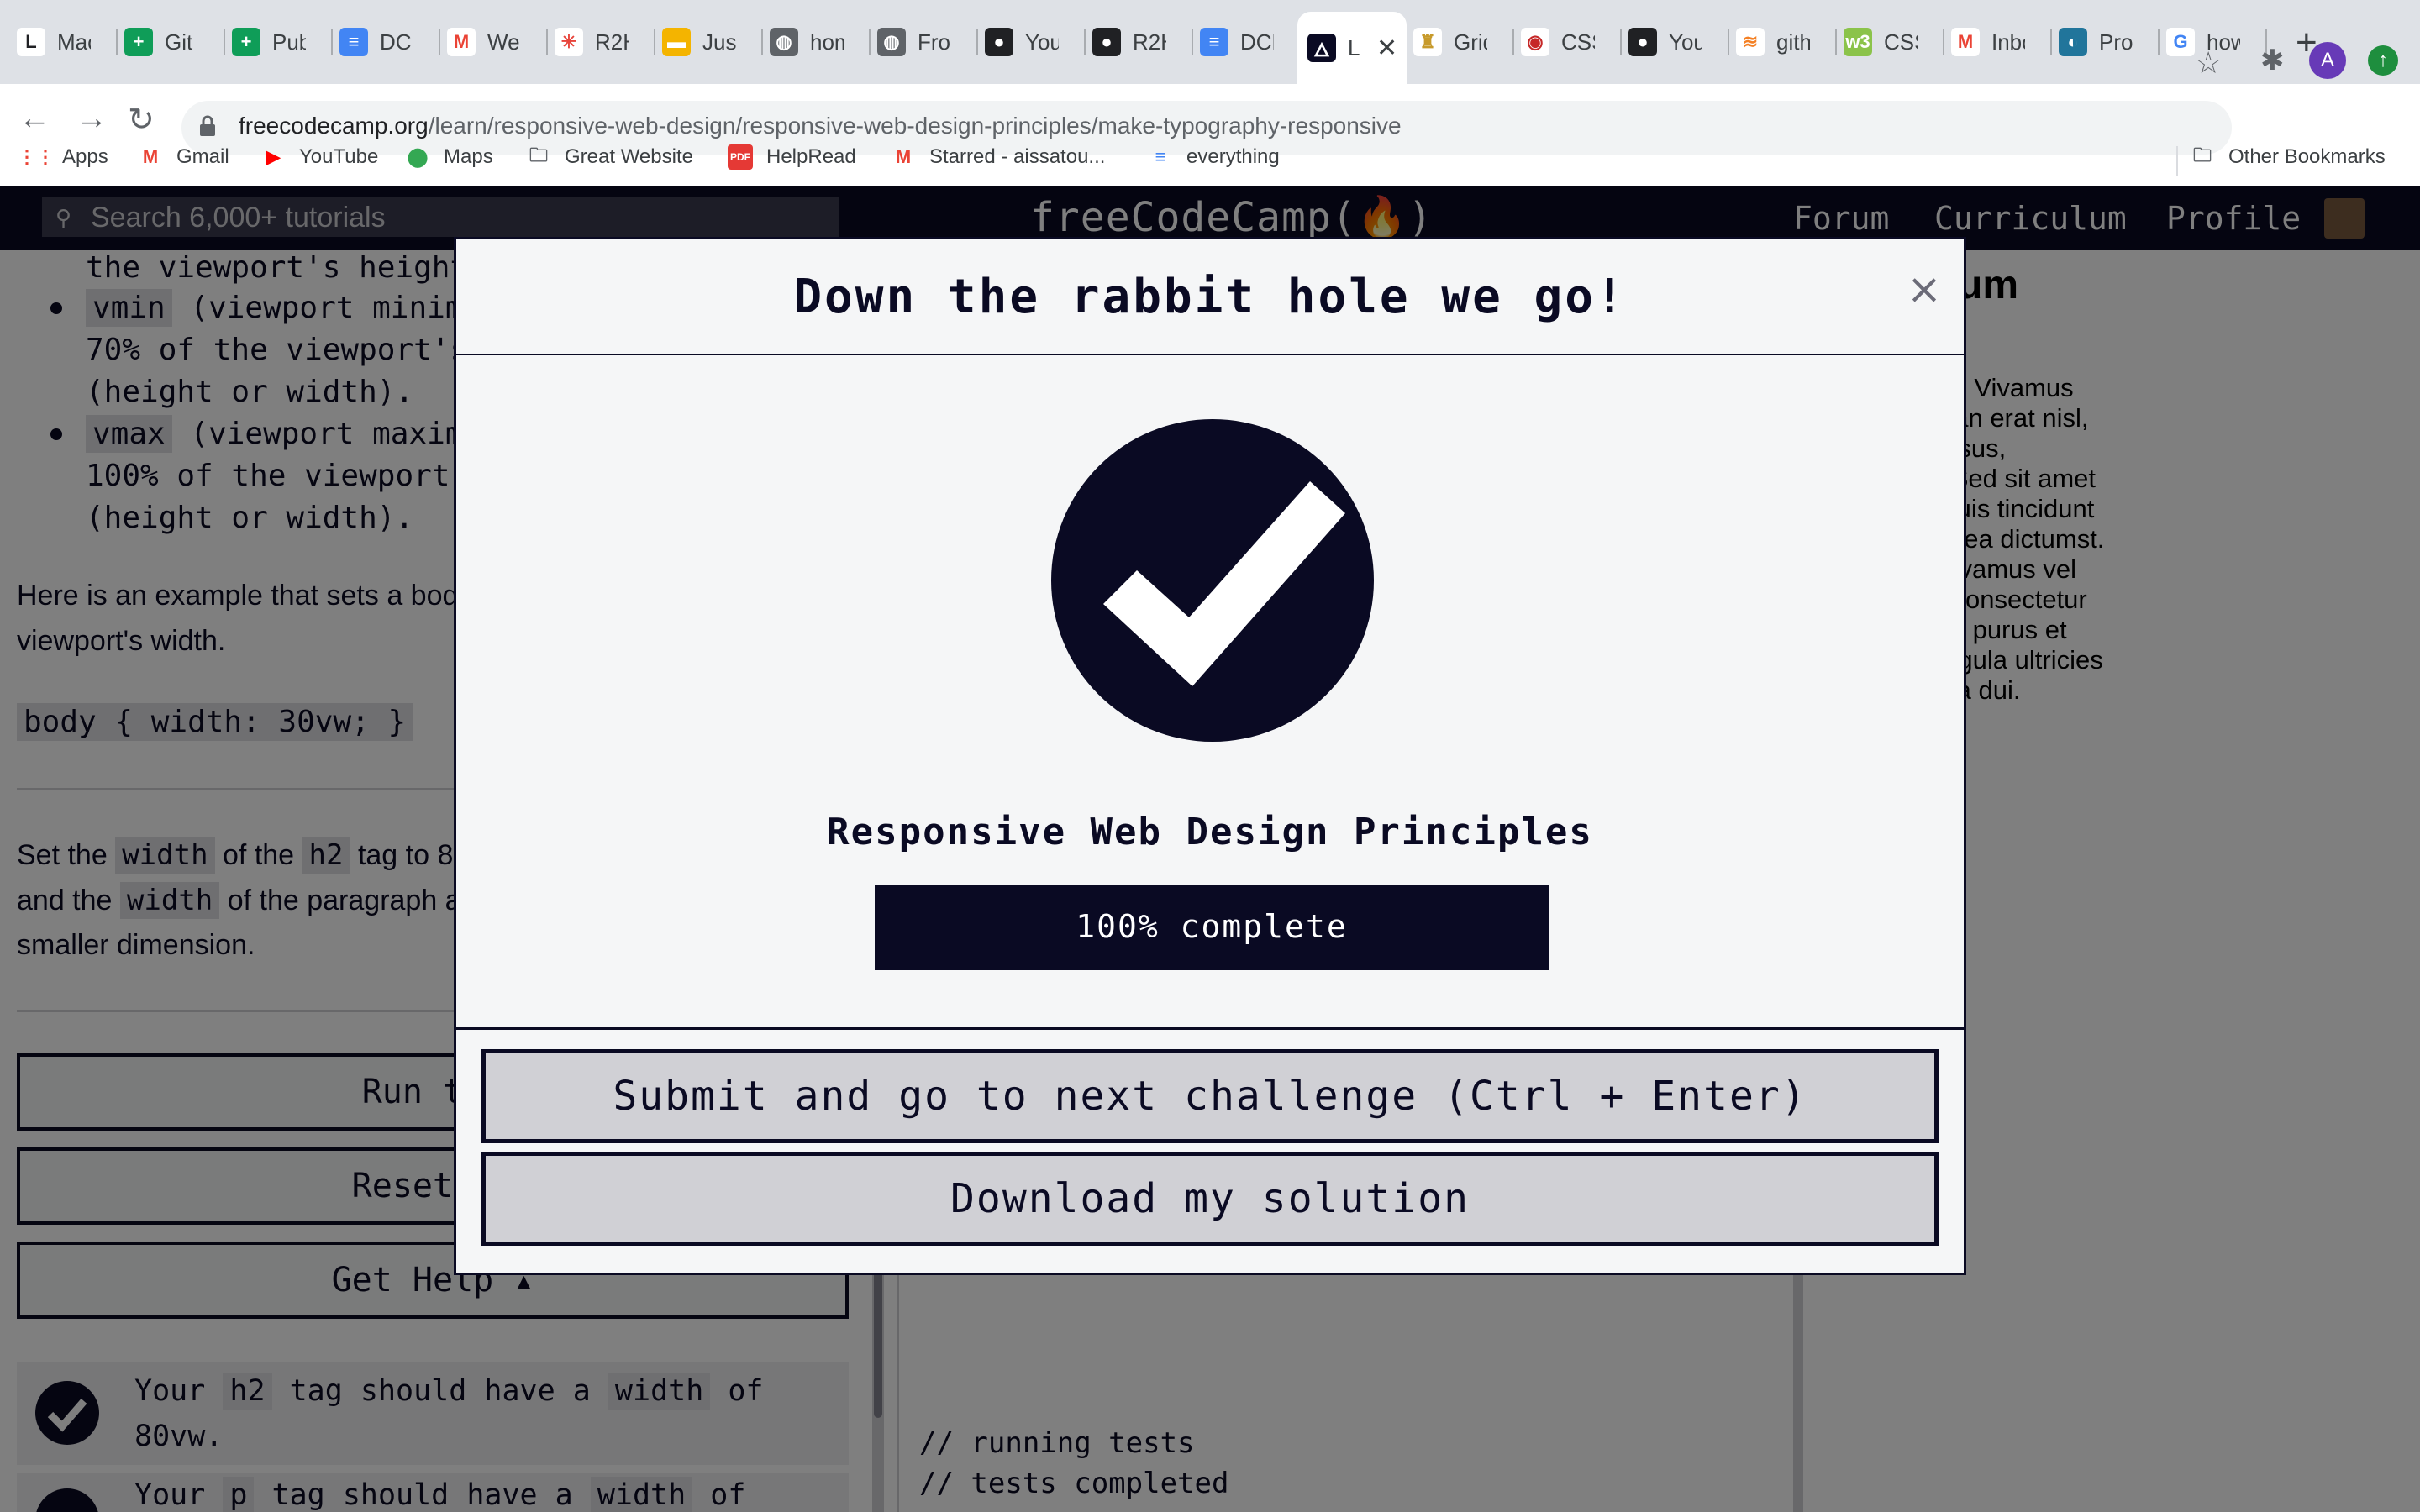  I want to click on progress-label: 100% complete, so click(1212, 926).